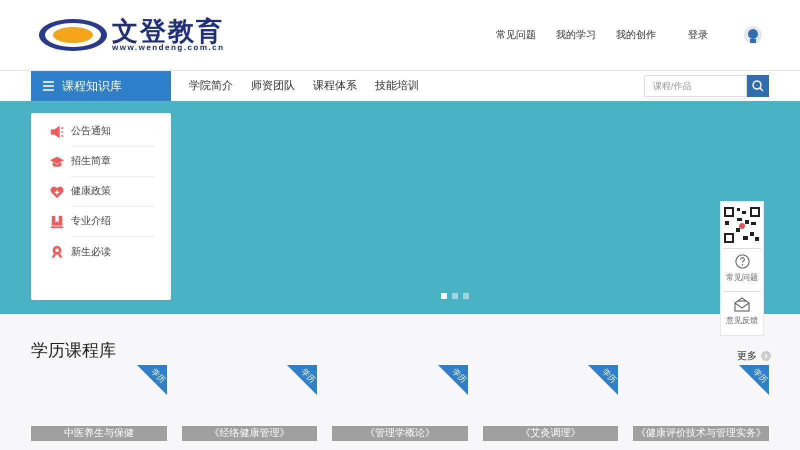  Describe the element at coordinates (695, 86) in the screenshot. I see `search-field: 课程/作品` at that location.